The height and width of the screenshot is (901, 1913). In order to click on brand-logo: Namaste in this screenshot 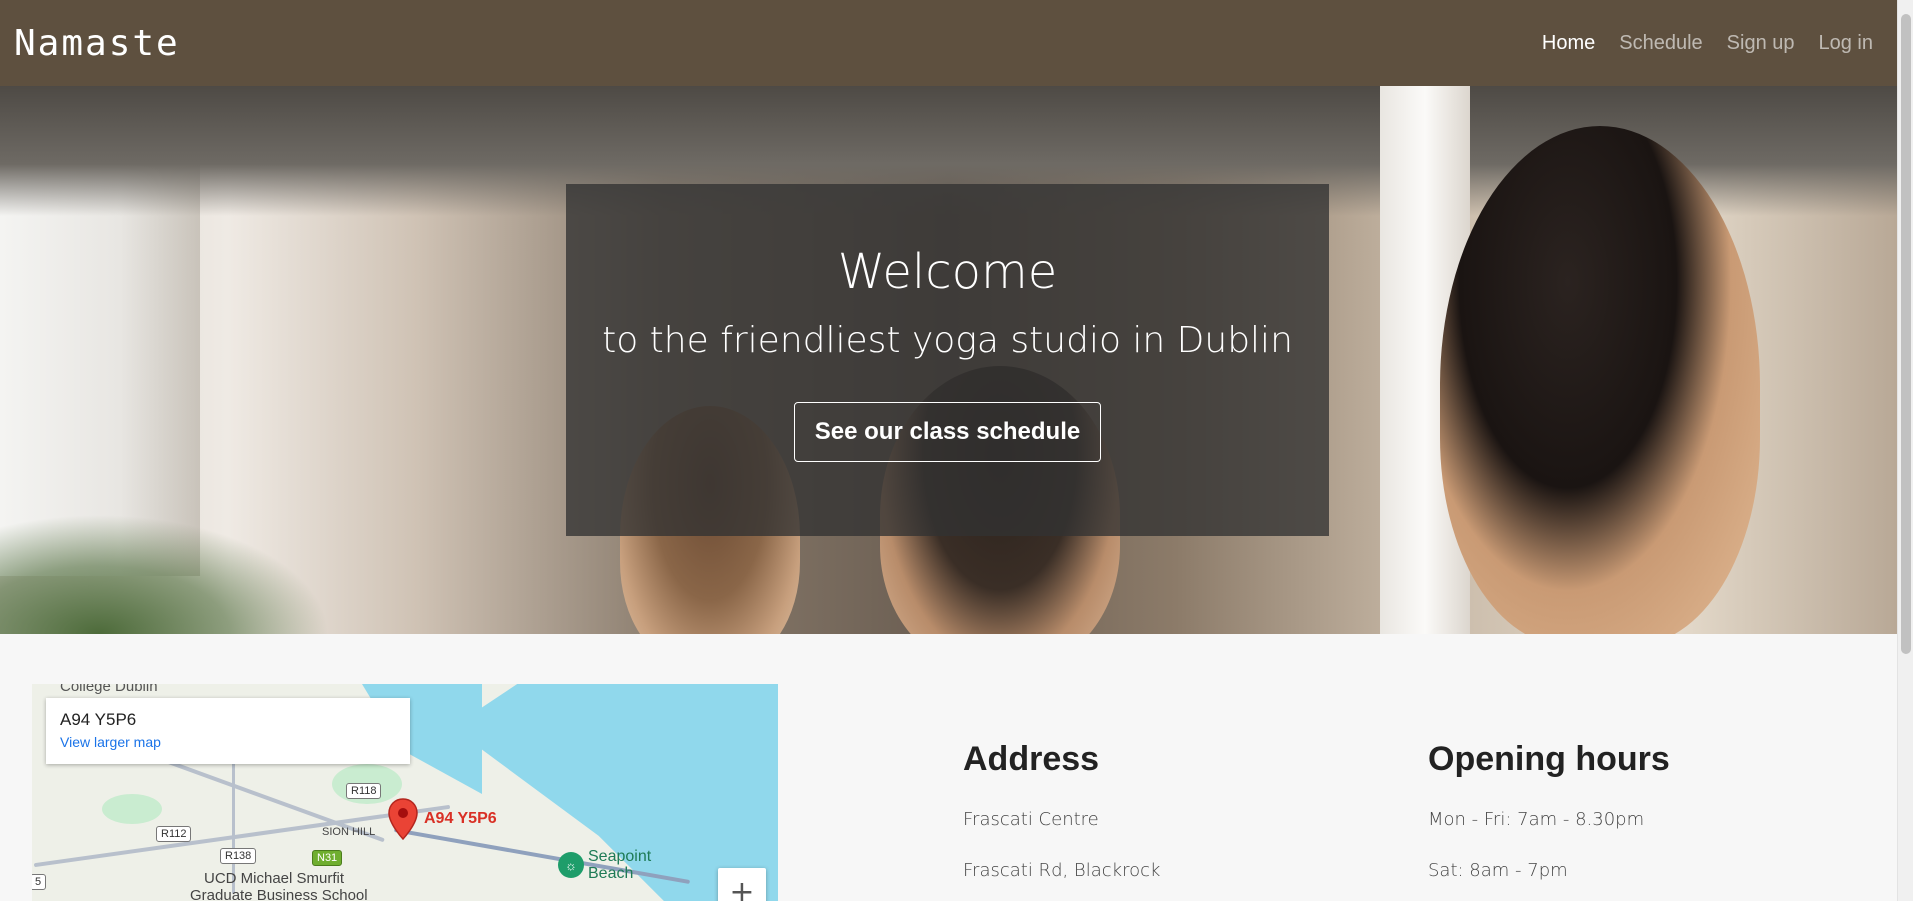, I will do `click(97, 43)`.